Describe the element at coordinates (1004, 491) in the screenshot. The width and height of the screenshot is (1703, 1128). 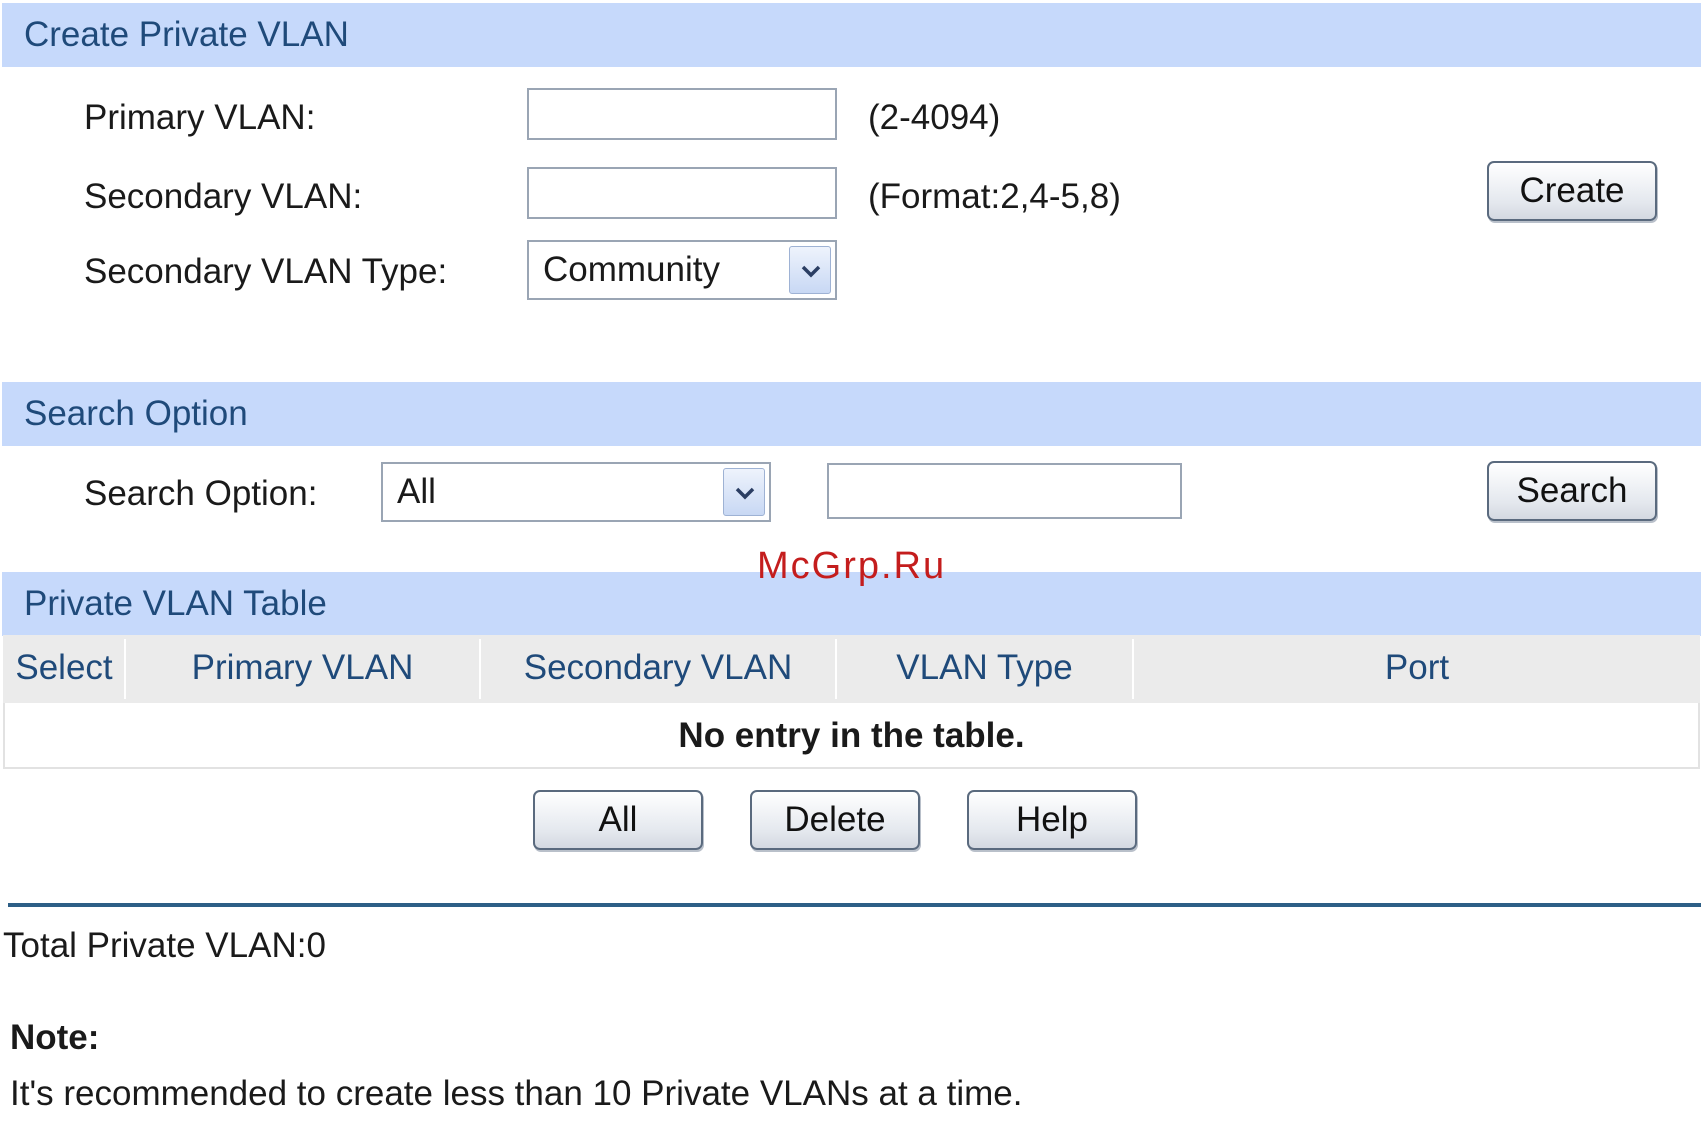
I see `search-text-input` at that location.